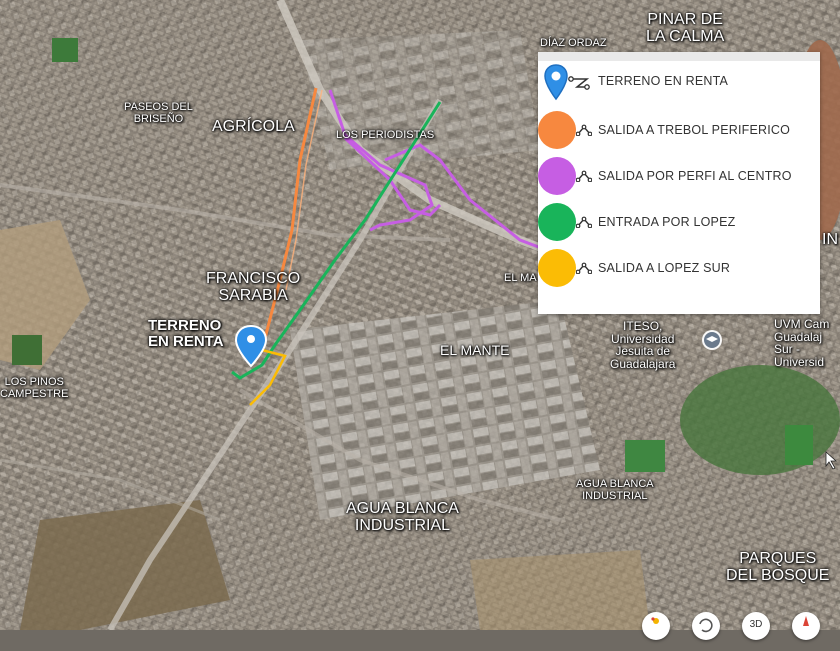  Describe the element at coordinates (402, 517) in the screenshot. I see `place-label-agua-blanca-industrial: AGUA BLANCA INDUSTRIAL` at that location.